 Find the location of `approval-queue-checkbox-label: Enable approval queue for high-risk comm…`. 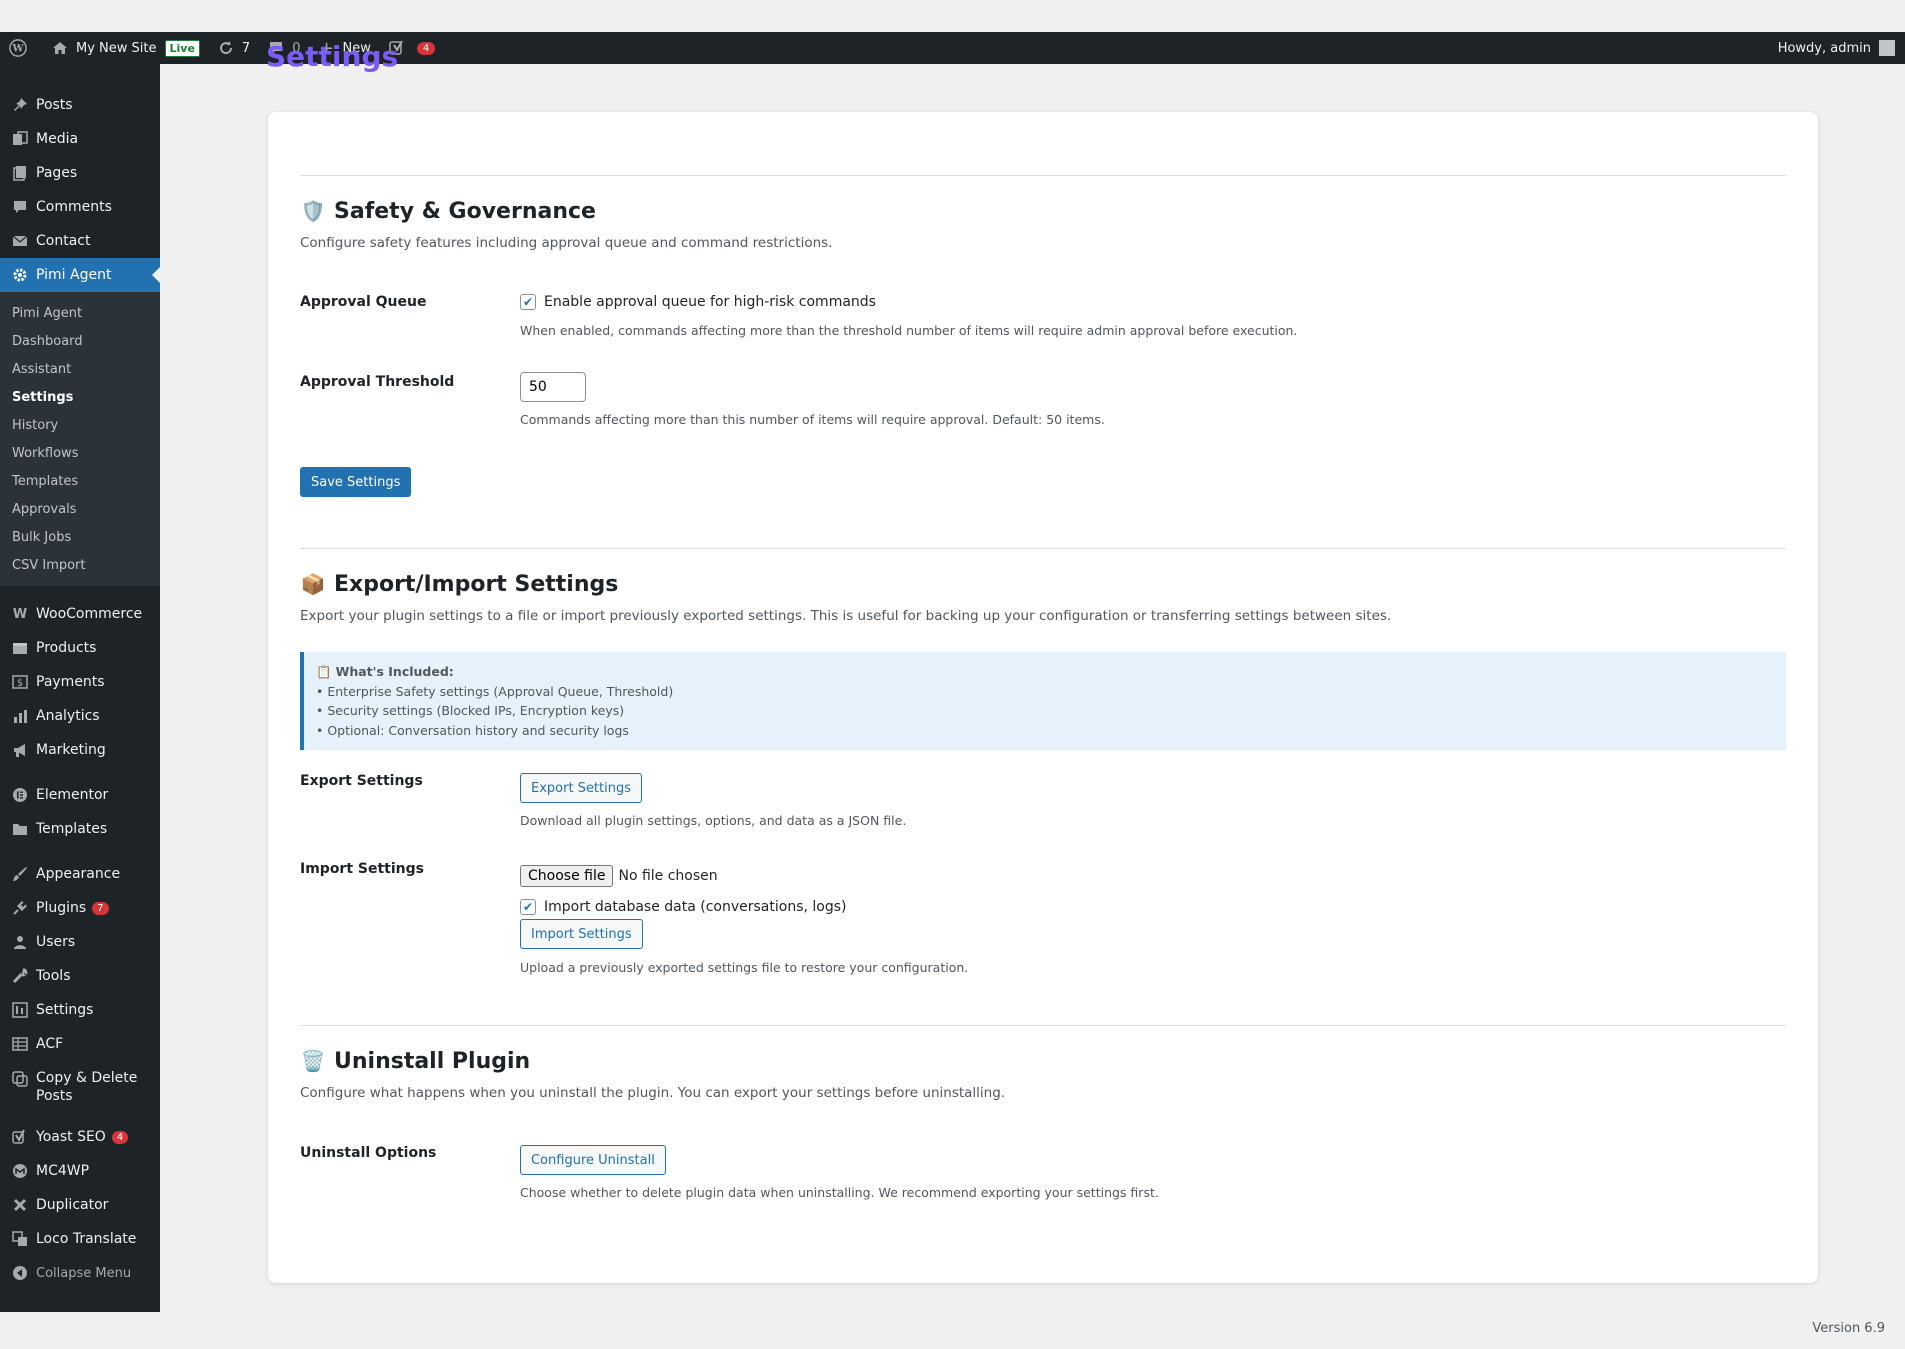

approval-queue-checkbox-label: Enable approval queue for high-risk comm… is located at coordinates (710, 302).